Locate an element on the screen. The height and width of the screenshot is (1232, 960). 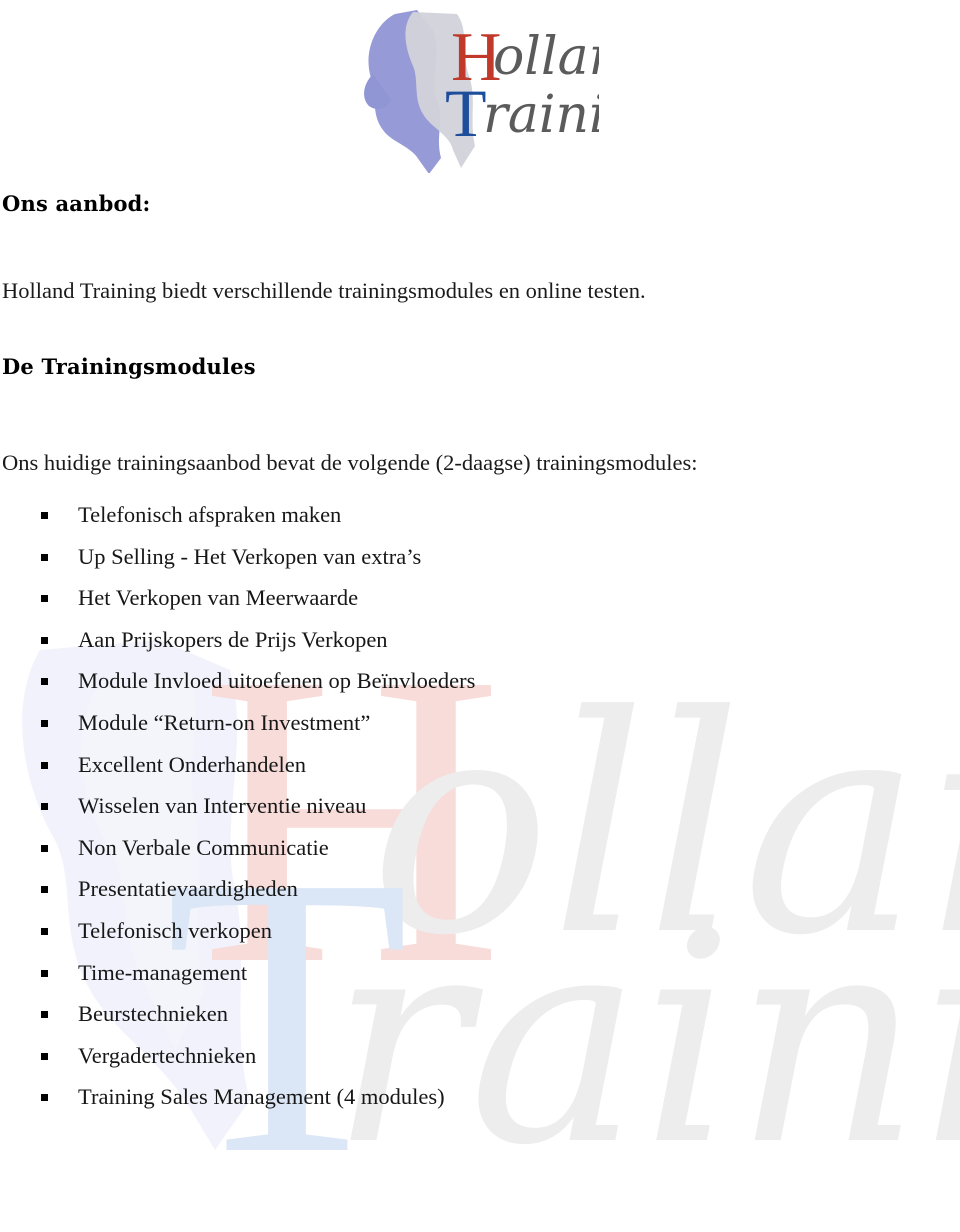
logo-word-holland: olland is located at coordinates (546, 57).